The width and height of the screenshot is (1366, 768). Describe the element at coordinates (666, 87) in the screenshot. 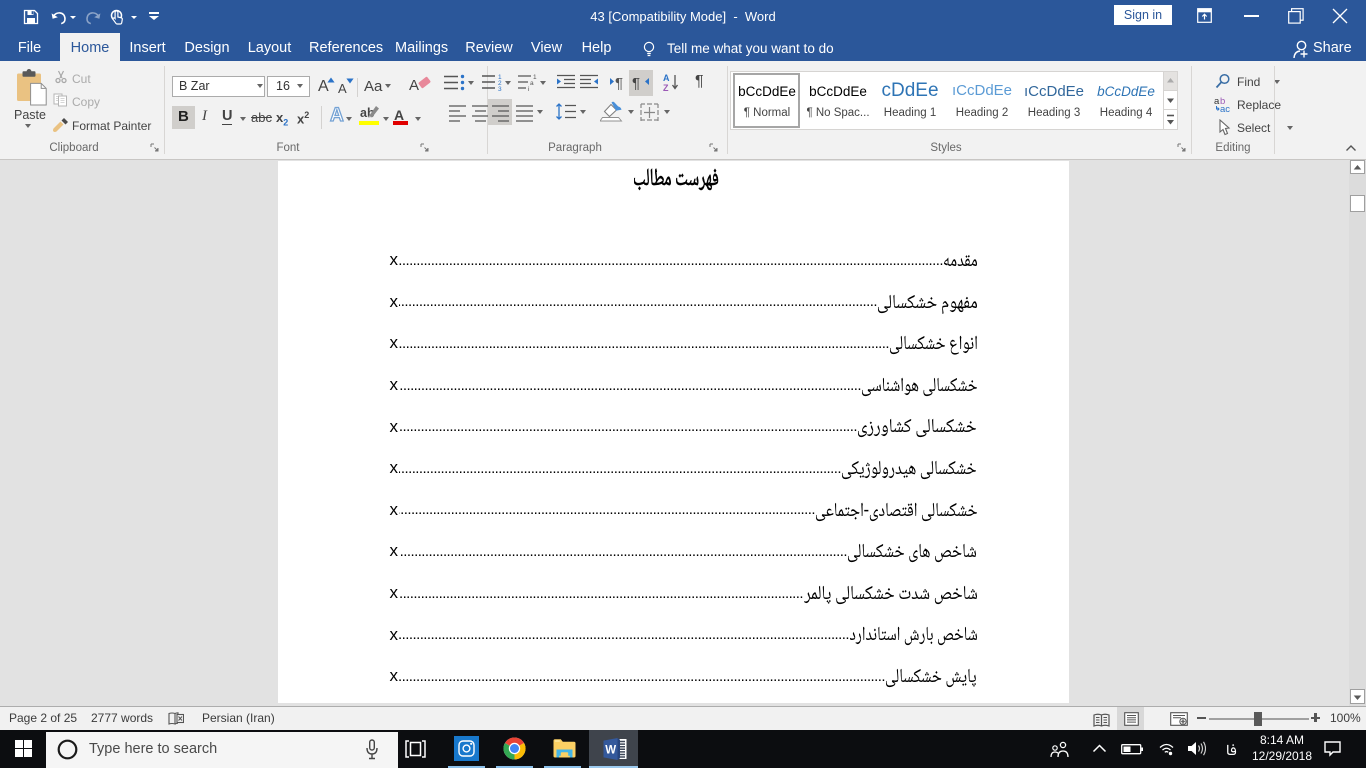

I see `svg-text: Z` at that location.